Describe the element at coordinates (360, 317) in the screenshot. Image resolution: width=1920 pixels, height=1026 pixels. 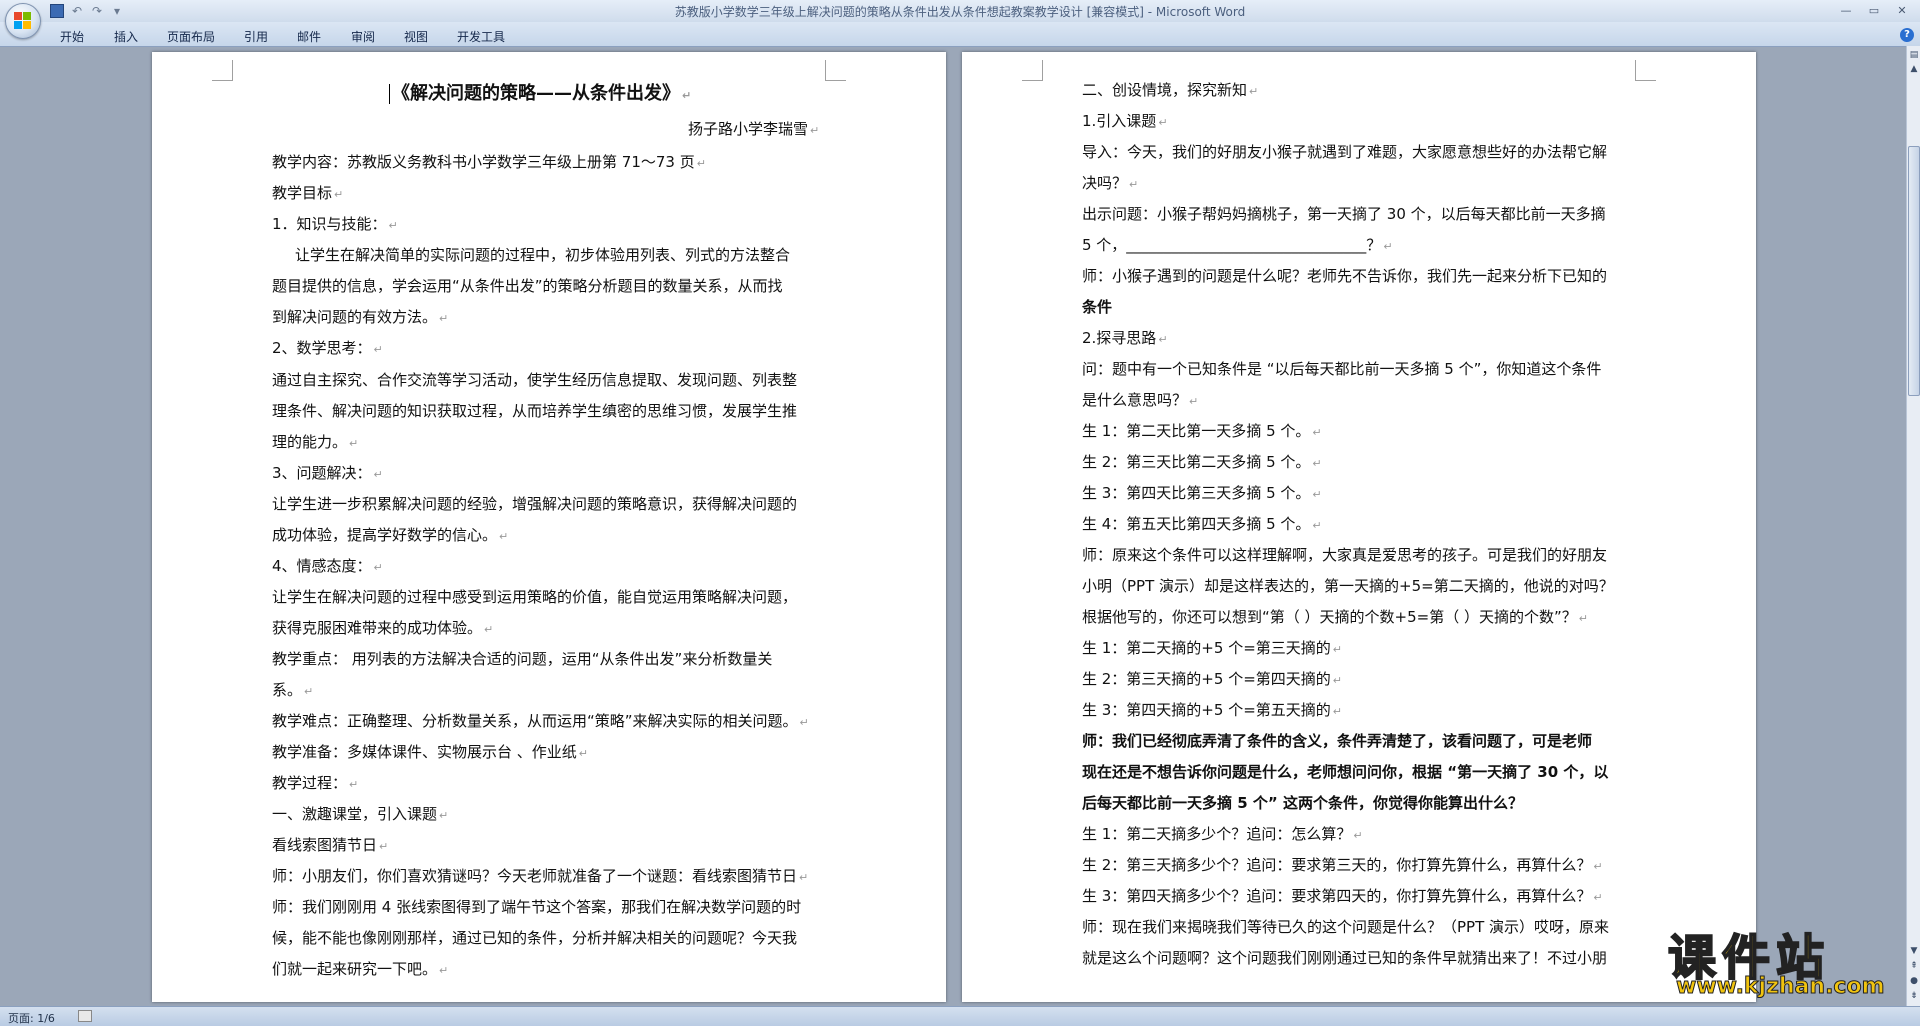
I see `paragraph: 到解决问题的有效方法。 ↵` at that location.